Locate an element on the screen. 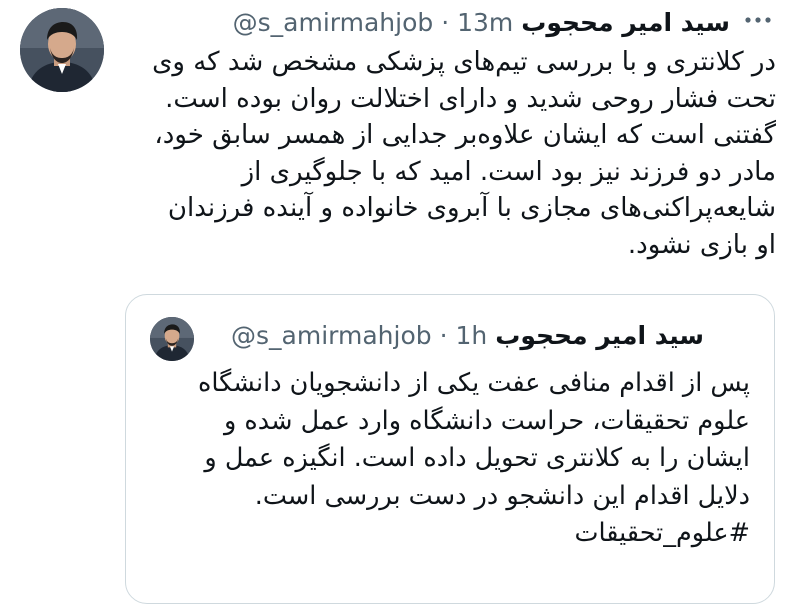  quoted-author-handle: @s_amirmahjob · 1h is located at coordinates (359, 335).